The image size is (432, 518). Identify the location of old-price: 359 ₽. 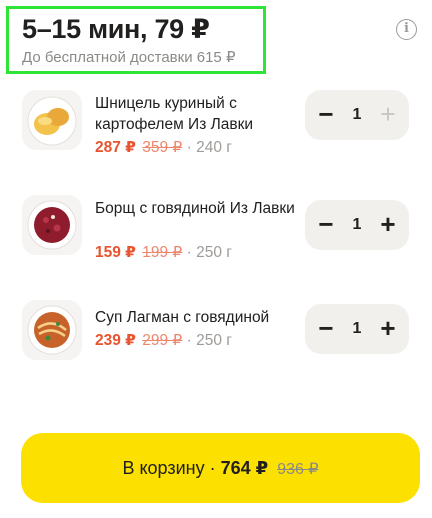
(162, 147).